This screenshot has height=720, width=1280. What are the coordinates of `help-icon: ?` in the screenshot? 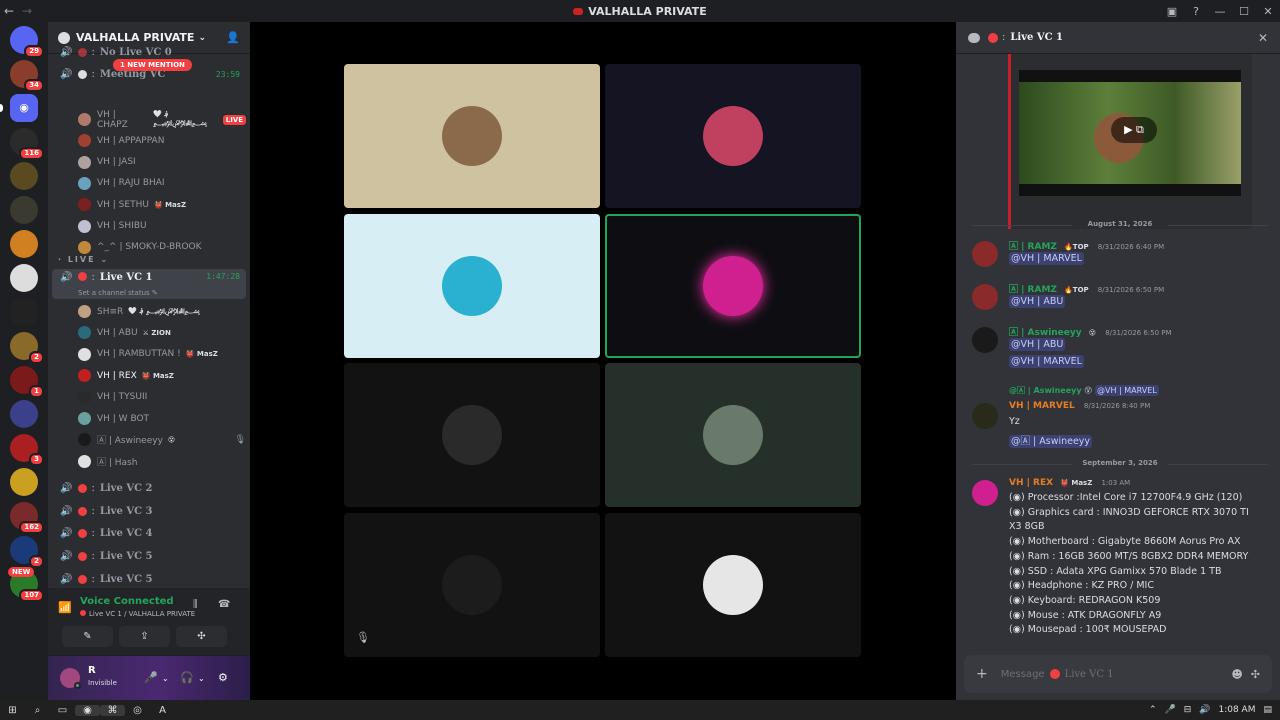 It's located at (1196, 11).